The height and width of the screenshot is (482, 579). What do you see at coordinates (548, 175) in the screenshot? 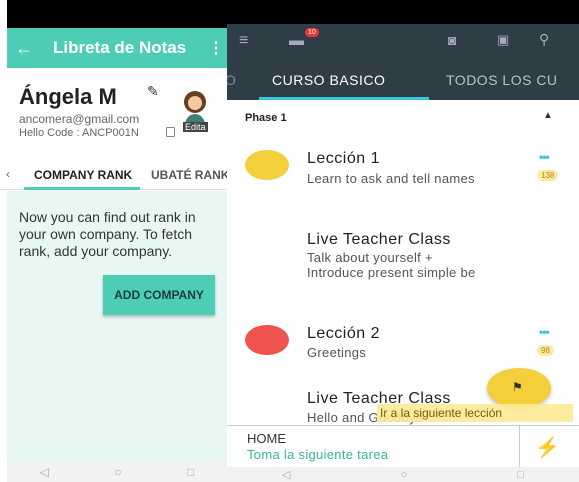
I see `lesson-count-badge: 138` at bounding box center [548, 175].